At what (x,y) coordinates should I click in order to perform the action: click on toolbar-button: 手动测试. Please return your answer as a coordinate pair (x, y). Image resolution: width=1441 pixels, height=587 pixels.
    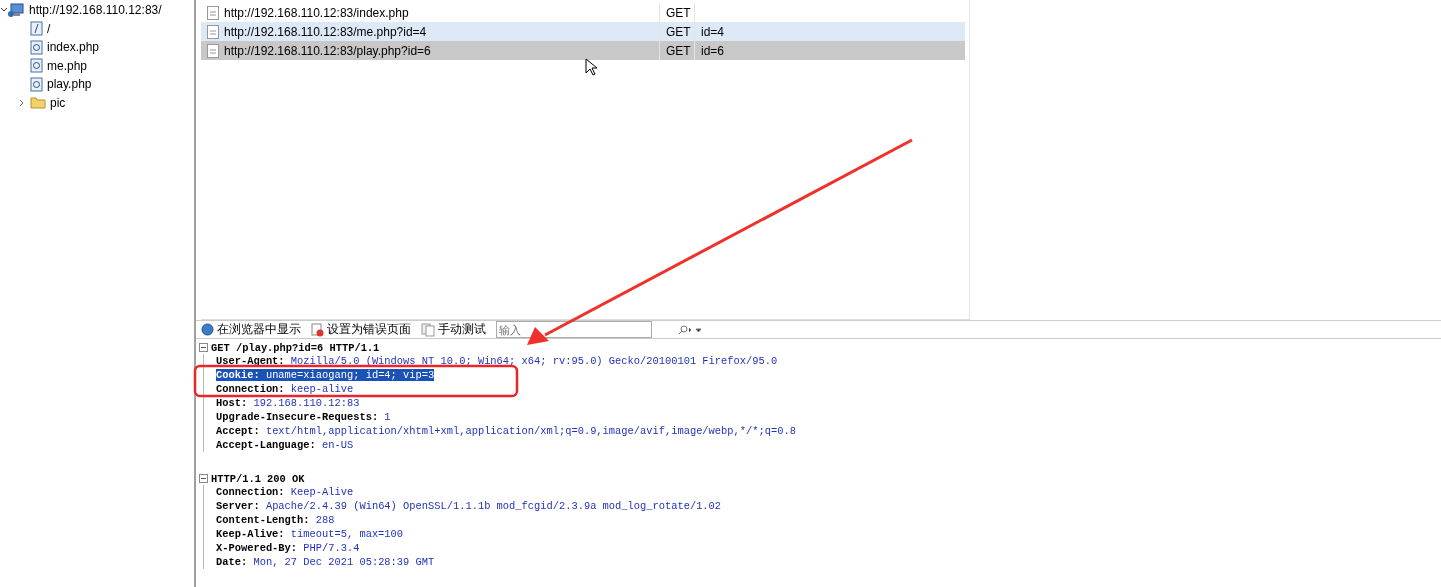
    Looking at the image, I should click on (453, 329).